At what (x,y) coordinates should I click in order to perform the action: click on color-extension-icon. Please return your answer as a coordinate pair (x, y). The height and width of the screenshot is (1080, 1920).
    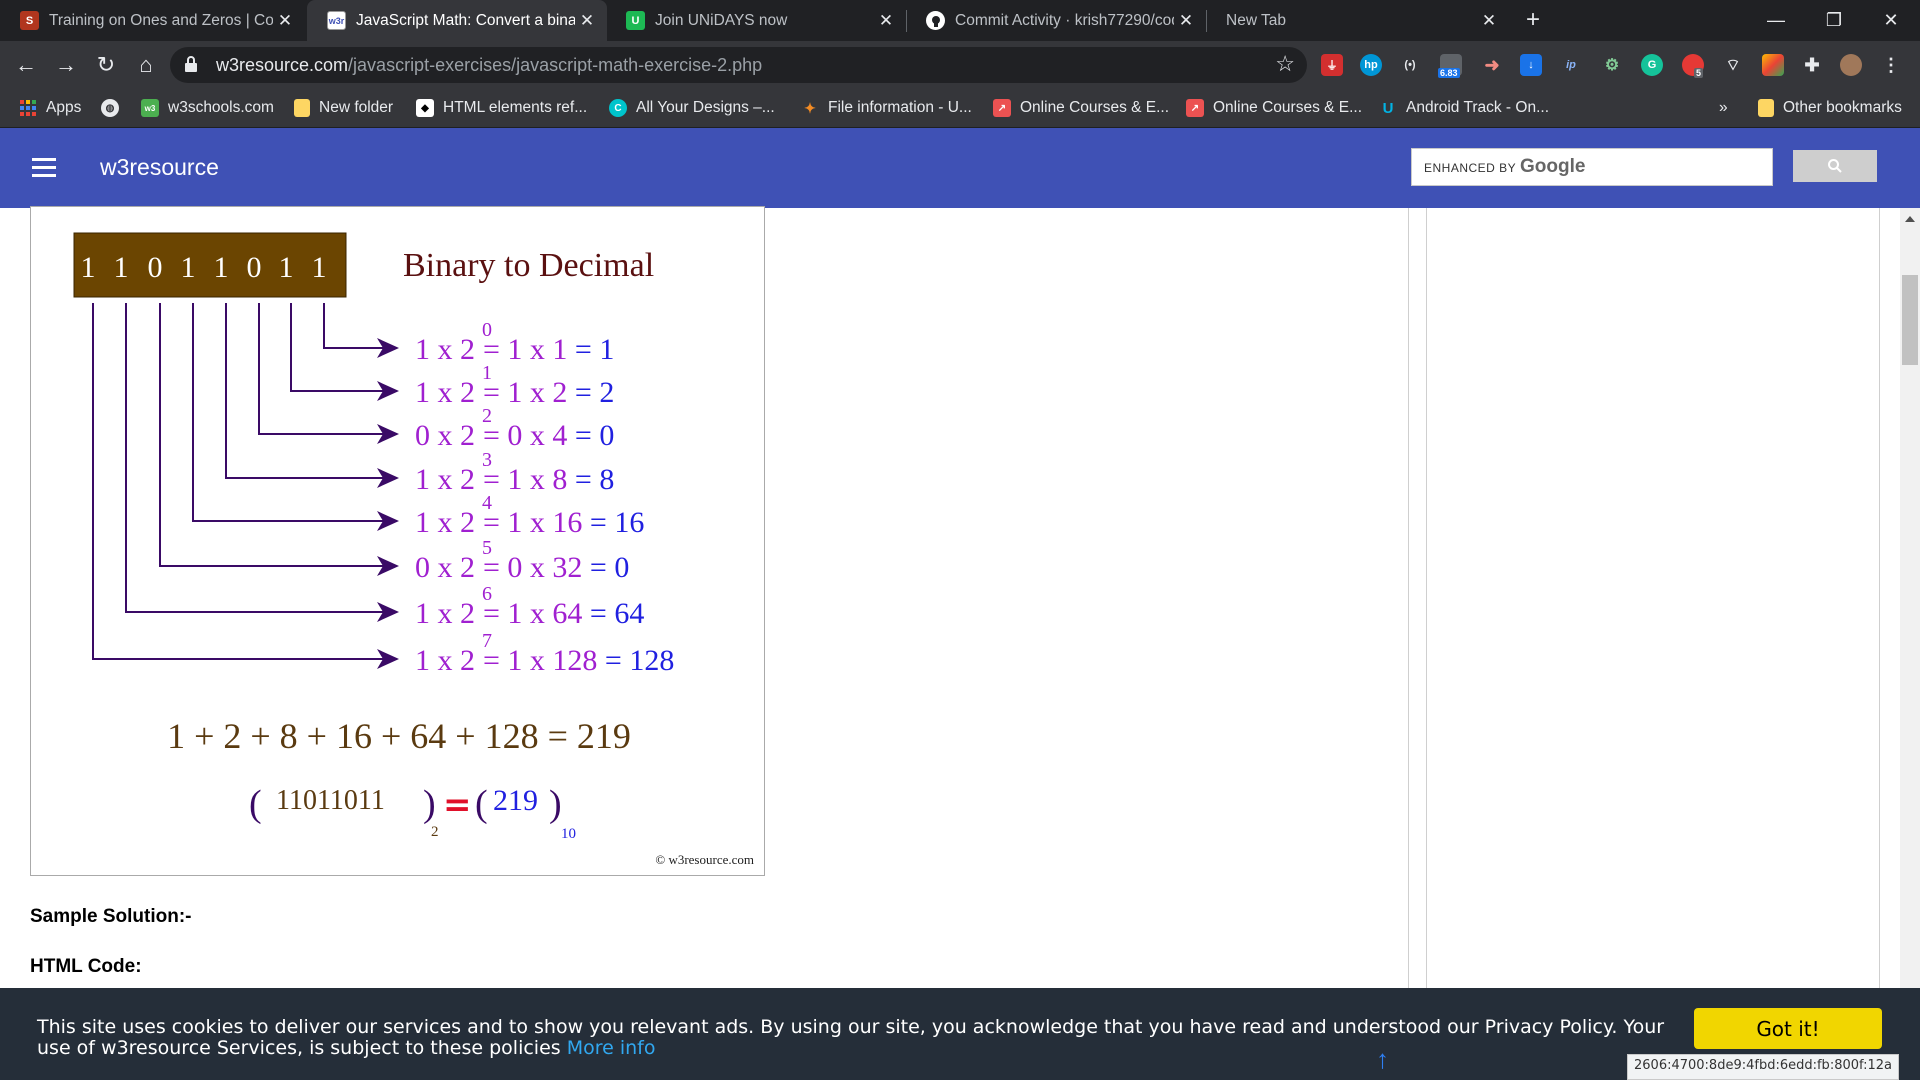
    Looking at the image, I should click on (1773, 65).